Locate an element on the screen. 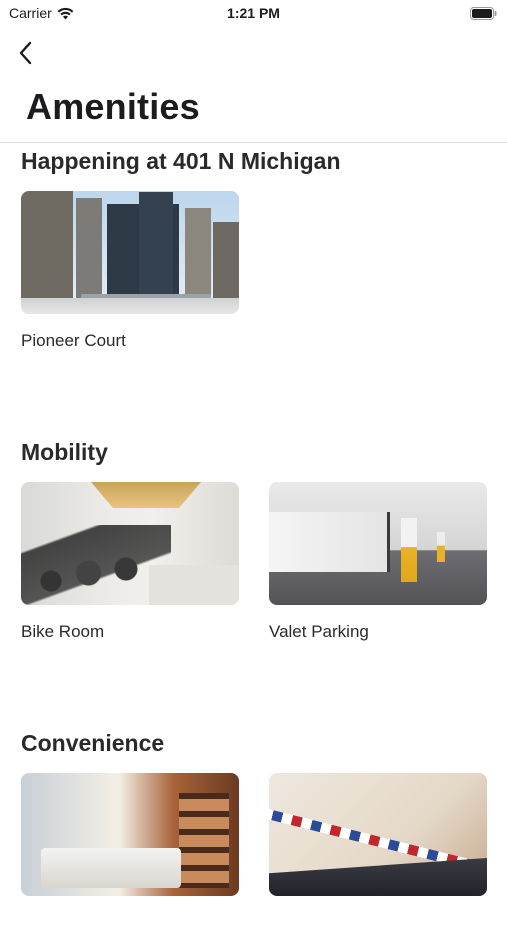  chevron-left-icon is located at coordinates (25, 53).